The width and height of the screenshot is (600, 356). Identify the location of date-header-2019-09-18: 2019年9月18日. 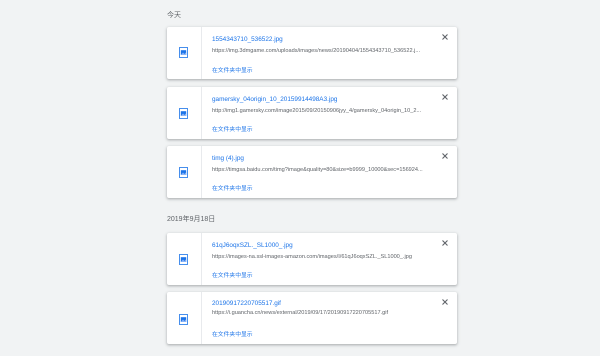
(191, 219).